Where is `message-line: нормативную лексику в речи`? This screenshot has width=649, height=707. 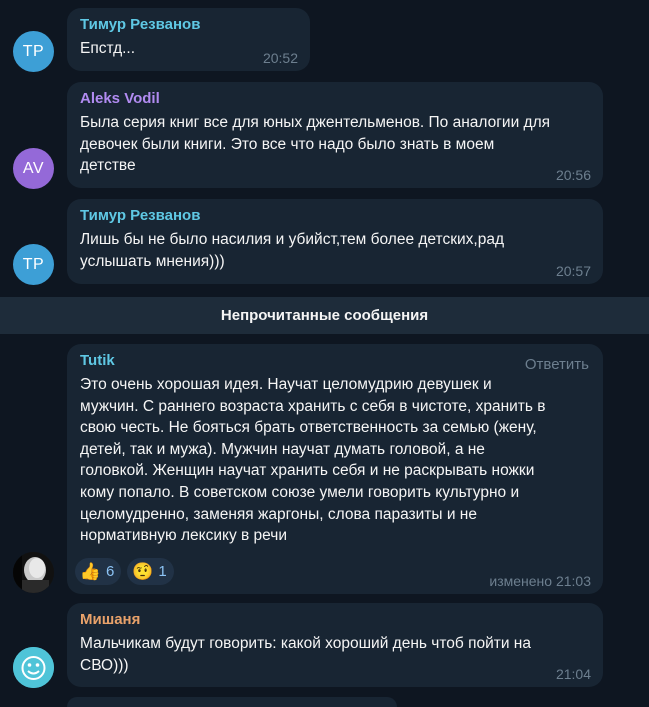
message-line: нормативную лексику в речи is located at coordinates (184, 536).